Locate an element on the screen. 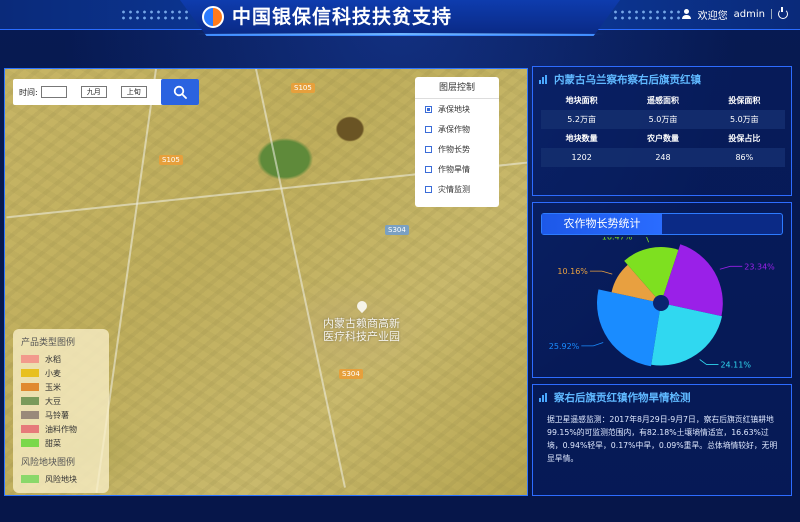 This screenshot has height=522, width=800. tab-crop-growth: 农作物长势统计 is located at coordinates (602, 224).